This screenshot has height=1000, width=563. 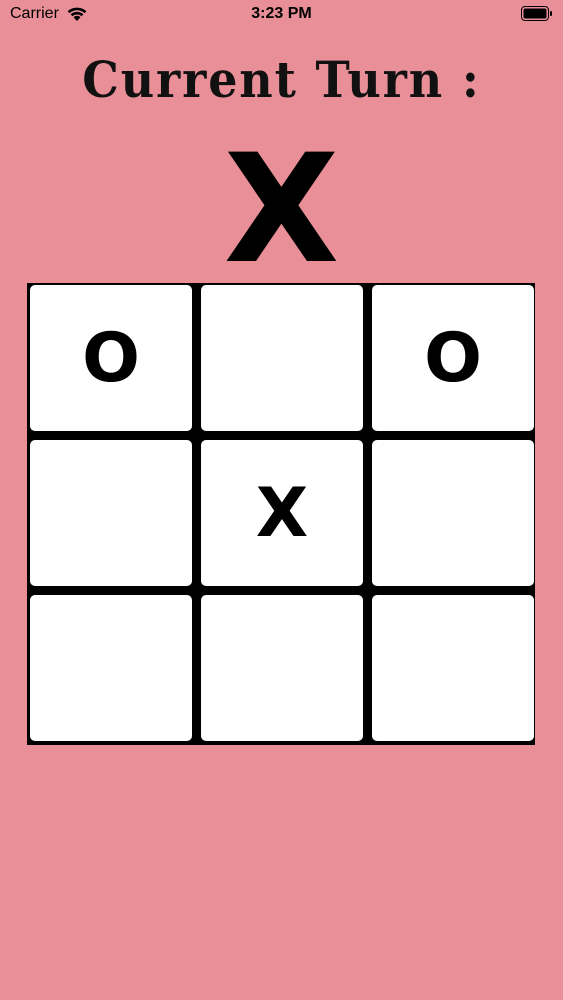 I want to click on board-cell-5: X, so click(x=282, y=513).